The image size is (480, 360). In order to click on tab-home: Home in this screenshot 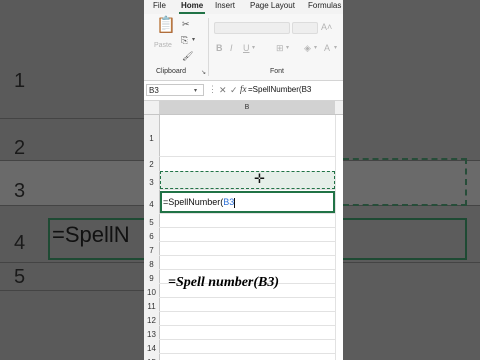, I will do `click(192, 5)`.